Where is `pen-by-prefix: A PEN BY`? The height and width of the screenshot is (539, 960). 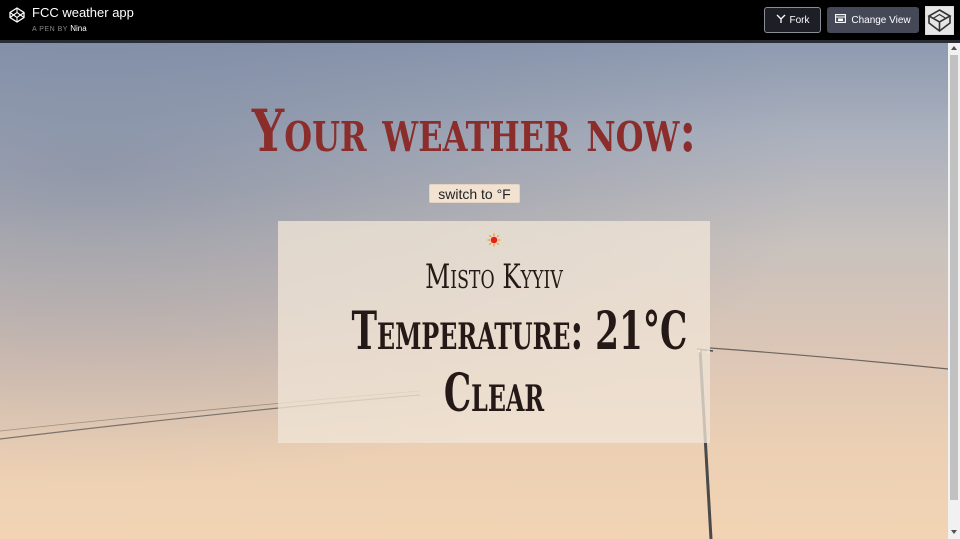 pen-by-prefix: A PEN BY is located at coordinates (50, 29).